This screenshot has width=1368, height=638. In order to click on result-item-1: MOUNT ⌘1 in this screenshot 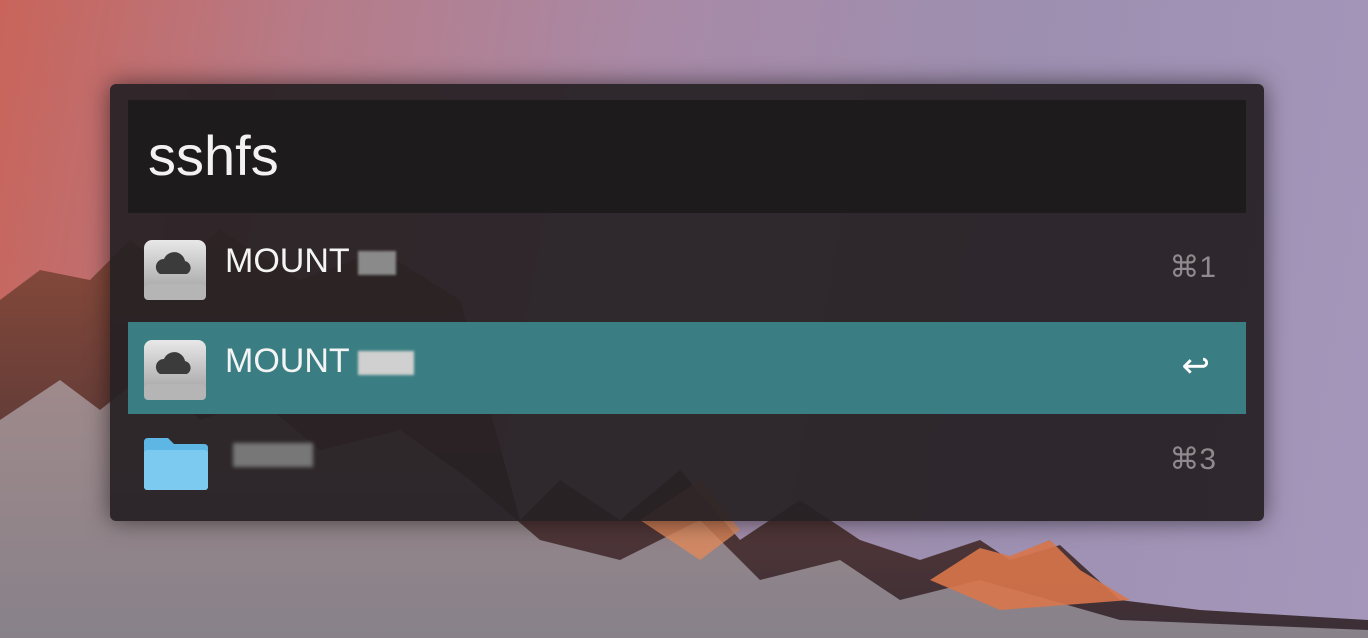, I will do `click(687, 268)`.